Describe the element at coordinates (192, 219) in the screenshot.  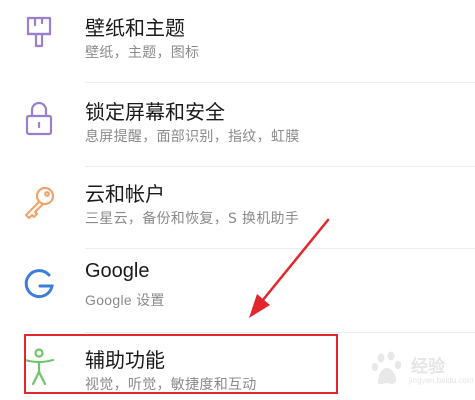
I see `settings-item-subtitle: 三星云，备份和恢复，S 换机助手` at that location.